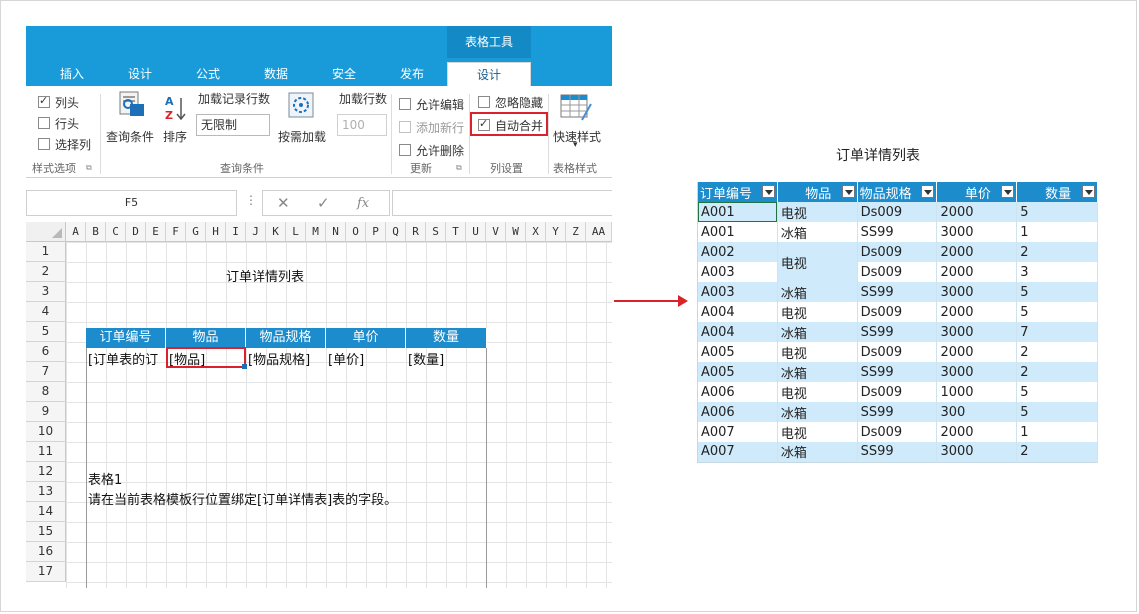 The height and width of the screenshot is (614, 1139). I want to click on table-row: A004 冰箱 SS99 3000 7, so click(897, 332).